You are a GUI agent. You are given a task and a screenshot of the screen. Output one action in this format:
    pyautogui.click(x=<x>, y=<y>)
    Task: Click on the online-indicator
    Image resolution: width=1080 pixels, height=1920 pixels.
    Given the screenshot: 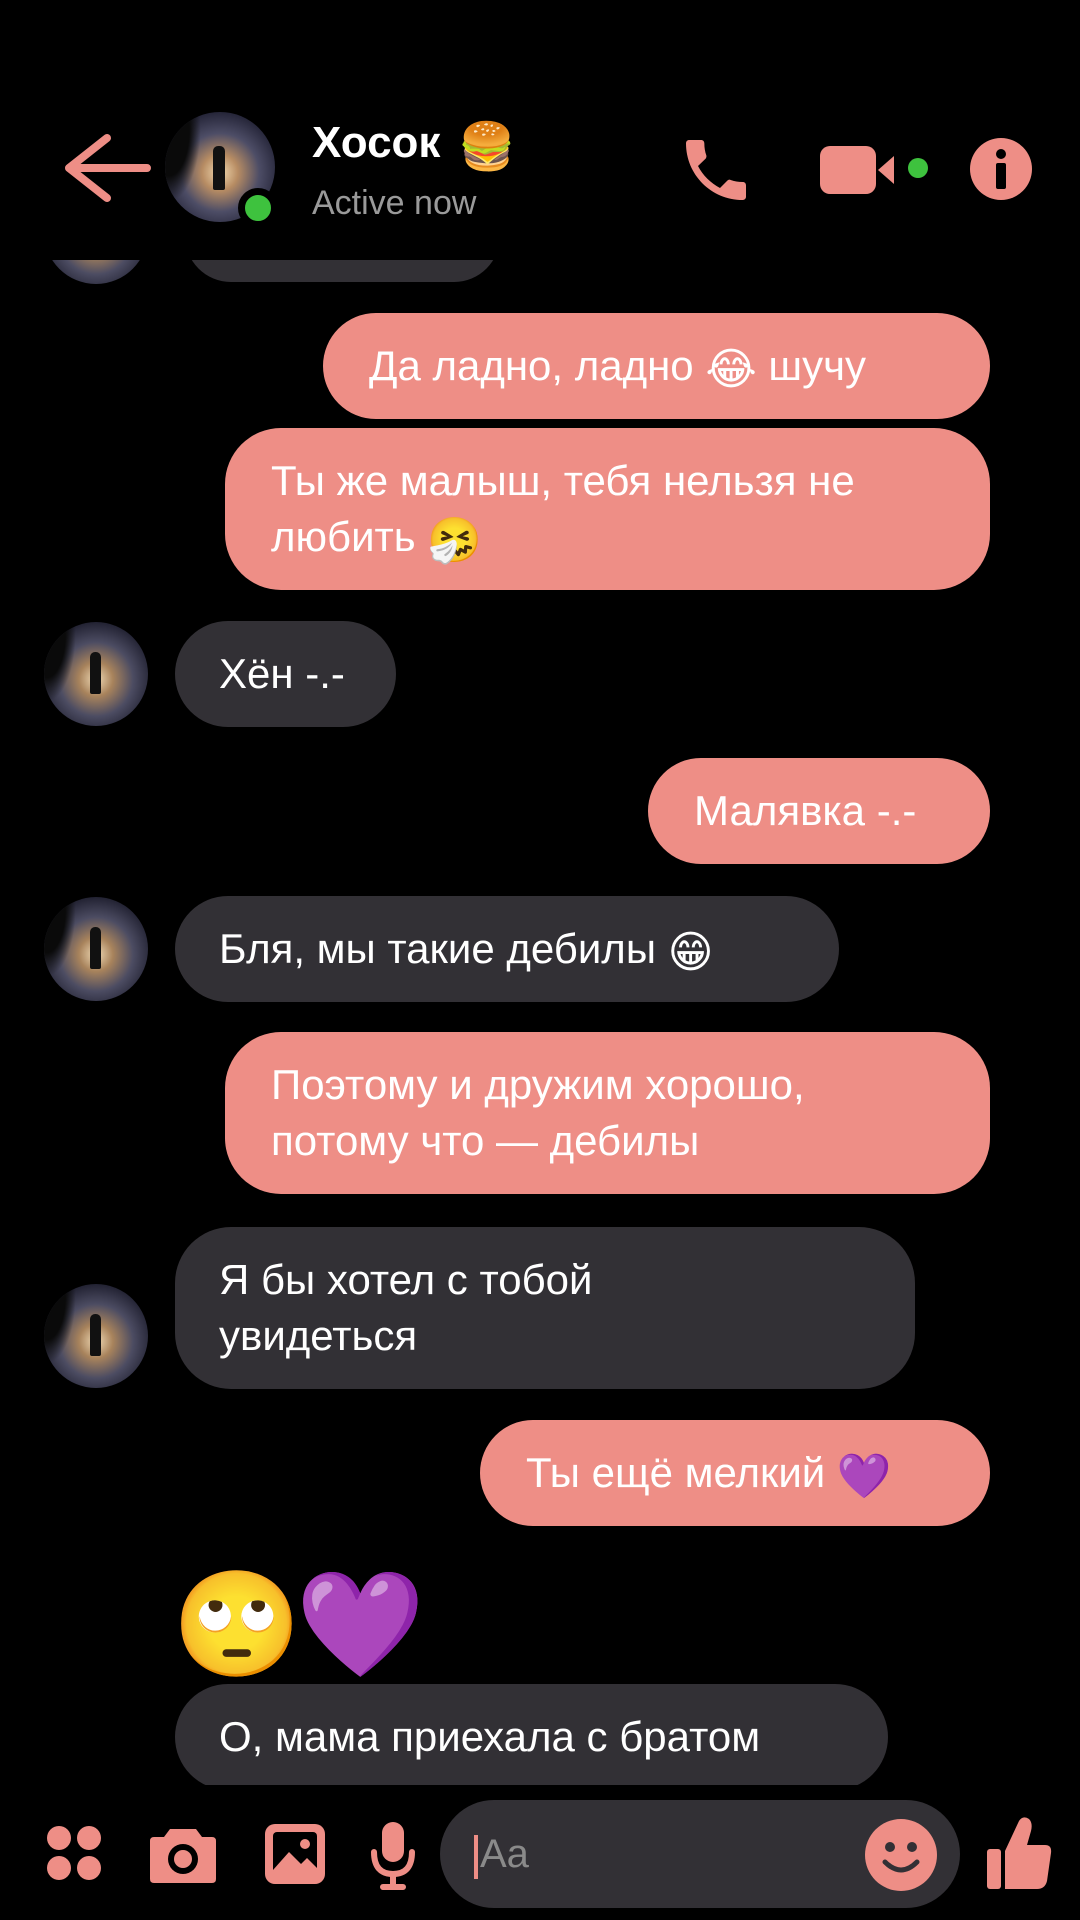 What is the action you would take?
    pyautogui.click(x=258, y=208)
    